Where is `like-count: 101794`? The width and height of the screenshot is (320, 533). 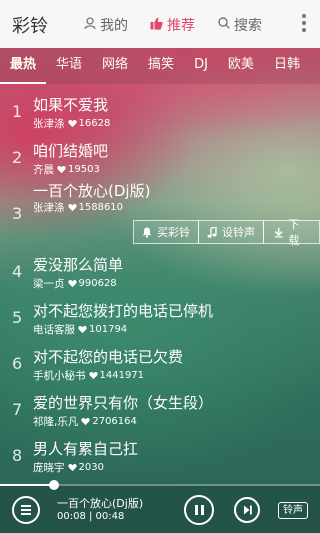
like-count: 101794 is located at coordinates (108, 329).